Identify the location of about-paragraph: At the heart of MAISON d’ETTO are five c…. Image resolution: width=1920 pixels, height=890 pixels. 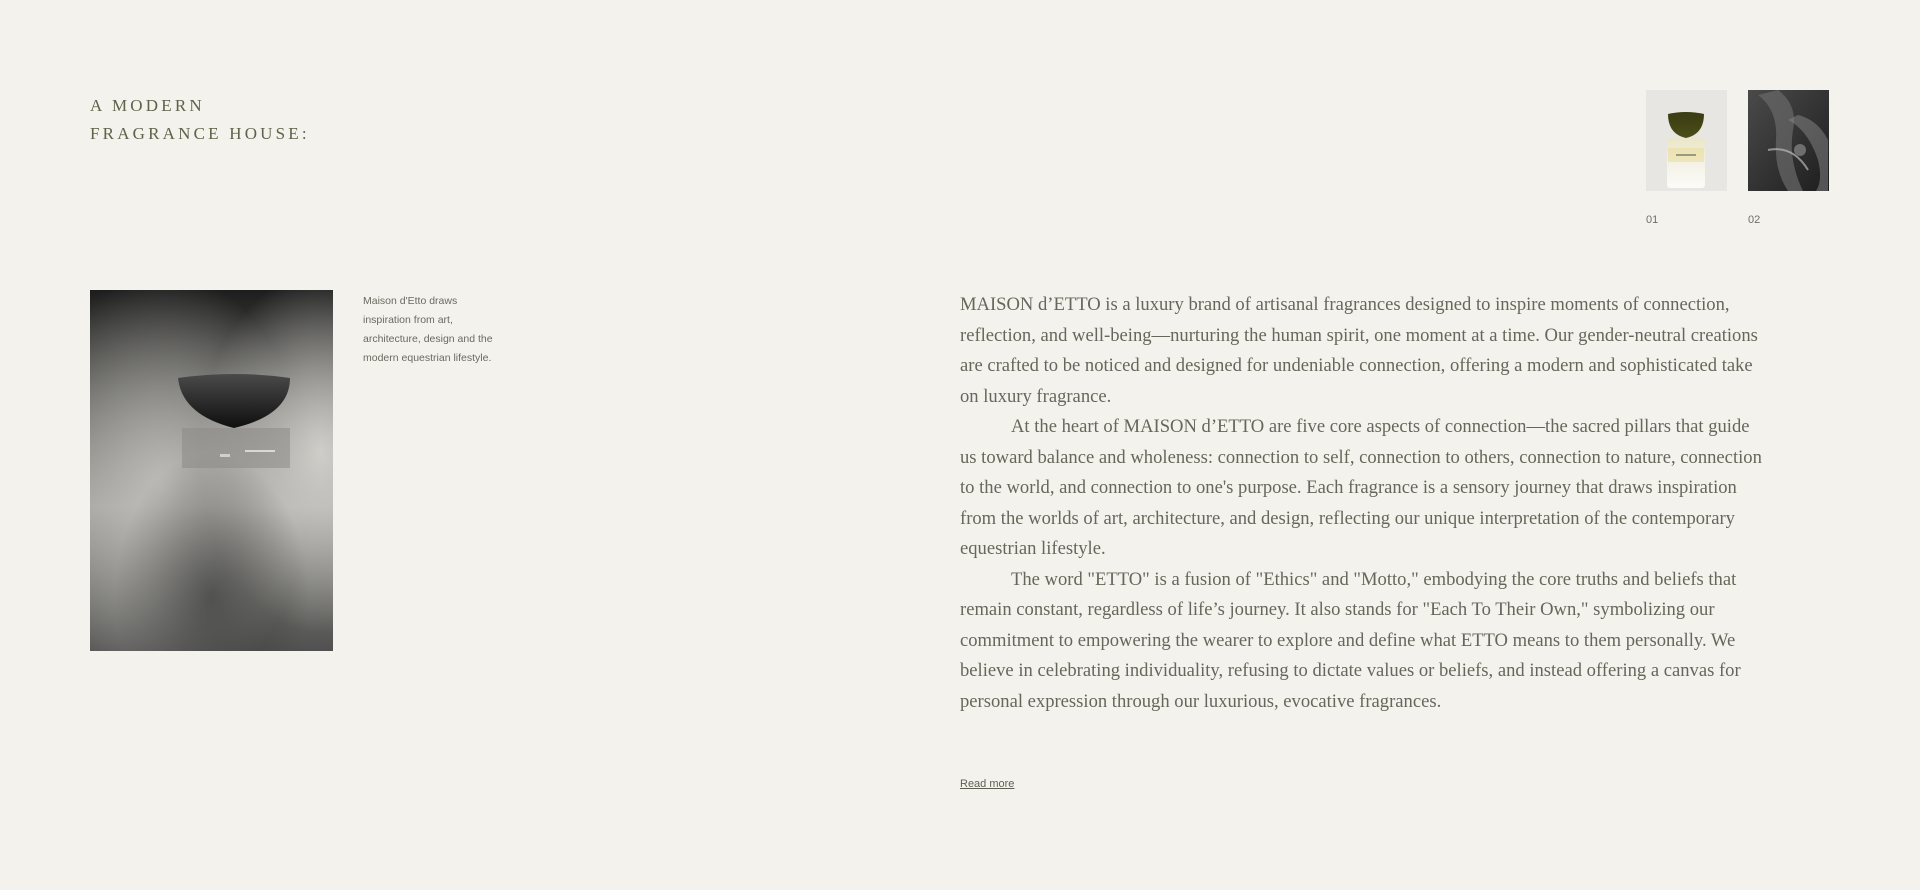
(1361, 487).